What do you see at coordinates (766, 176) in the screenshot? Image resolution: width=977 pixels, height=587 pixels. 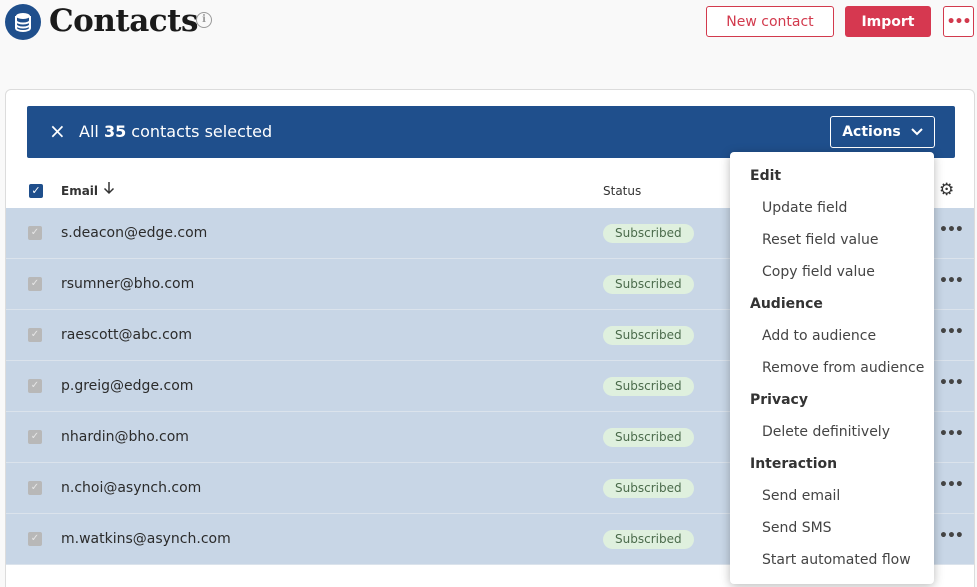 I see `menu-group-label: Edit` at bounding box center [766, 176].